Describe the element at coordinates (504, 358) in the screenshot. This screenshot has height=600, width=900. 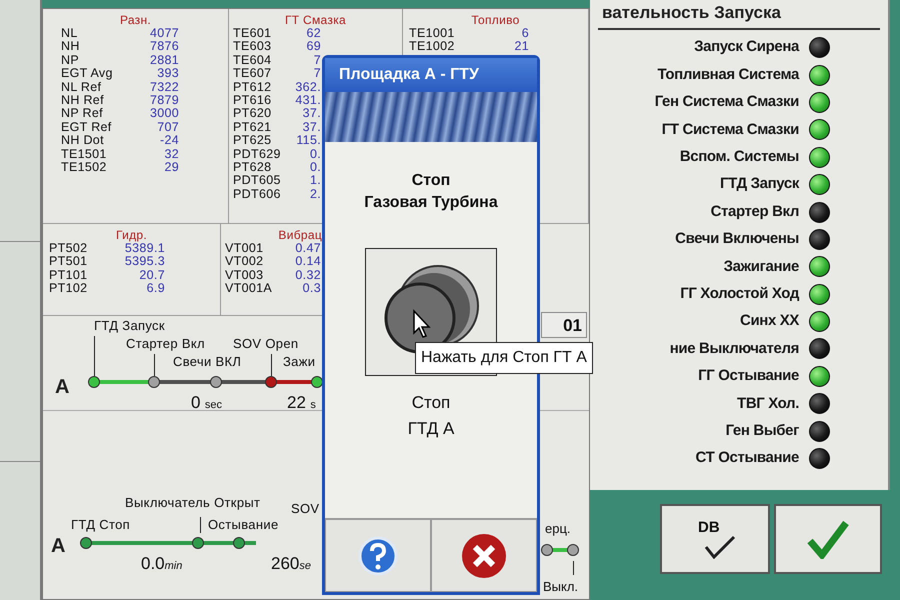
I see `tooltip: Нажать для Стоп ГТ А` at that location.